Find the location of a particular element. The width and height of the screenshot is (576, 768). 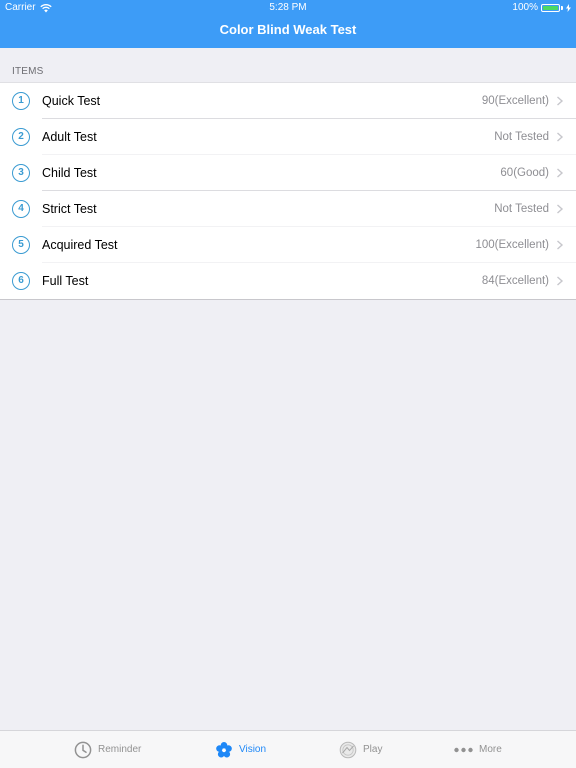

number-badge: 4 is located at coordinates (21, 209).